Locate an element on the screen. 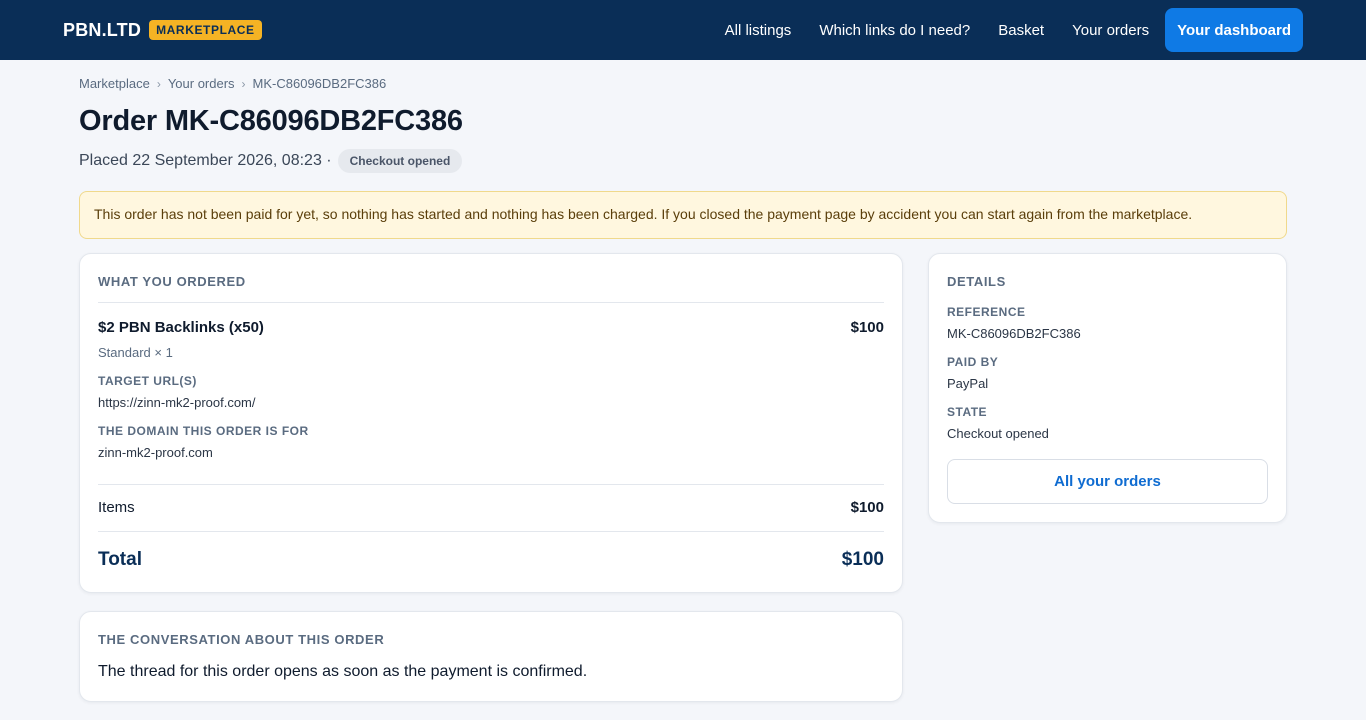 The image size is (1366, 720). page-title: Order MK-C86096DB2FC386 is located at coordinates (271, 121).